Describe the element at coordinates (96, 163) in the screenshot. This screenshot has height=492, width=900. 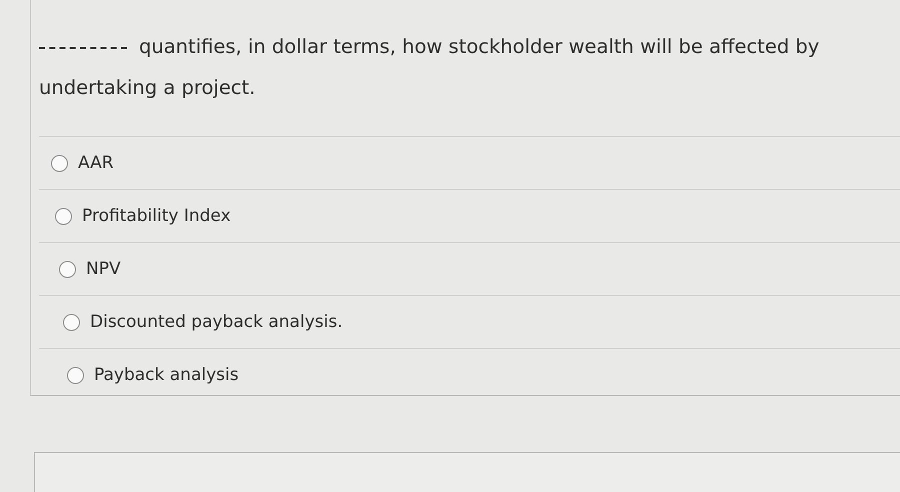
I see `option-label: AAR` at that location.